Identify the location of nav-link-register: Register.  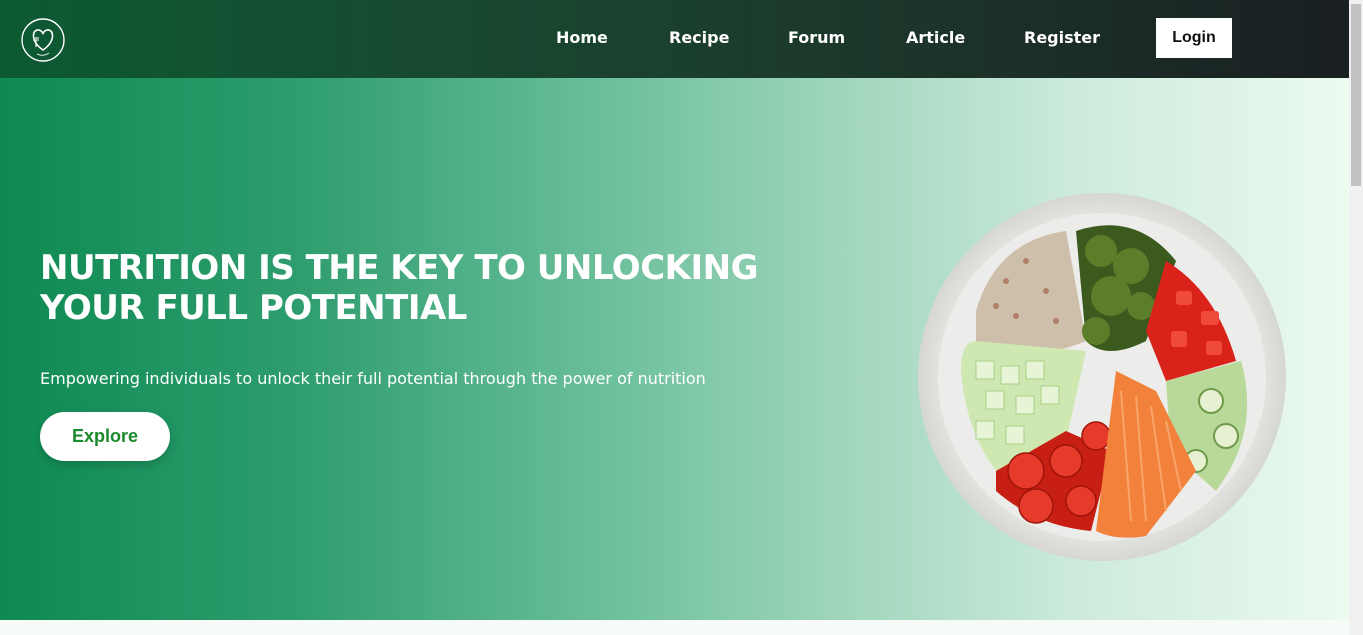
(1062, 38).